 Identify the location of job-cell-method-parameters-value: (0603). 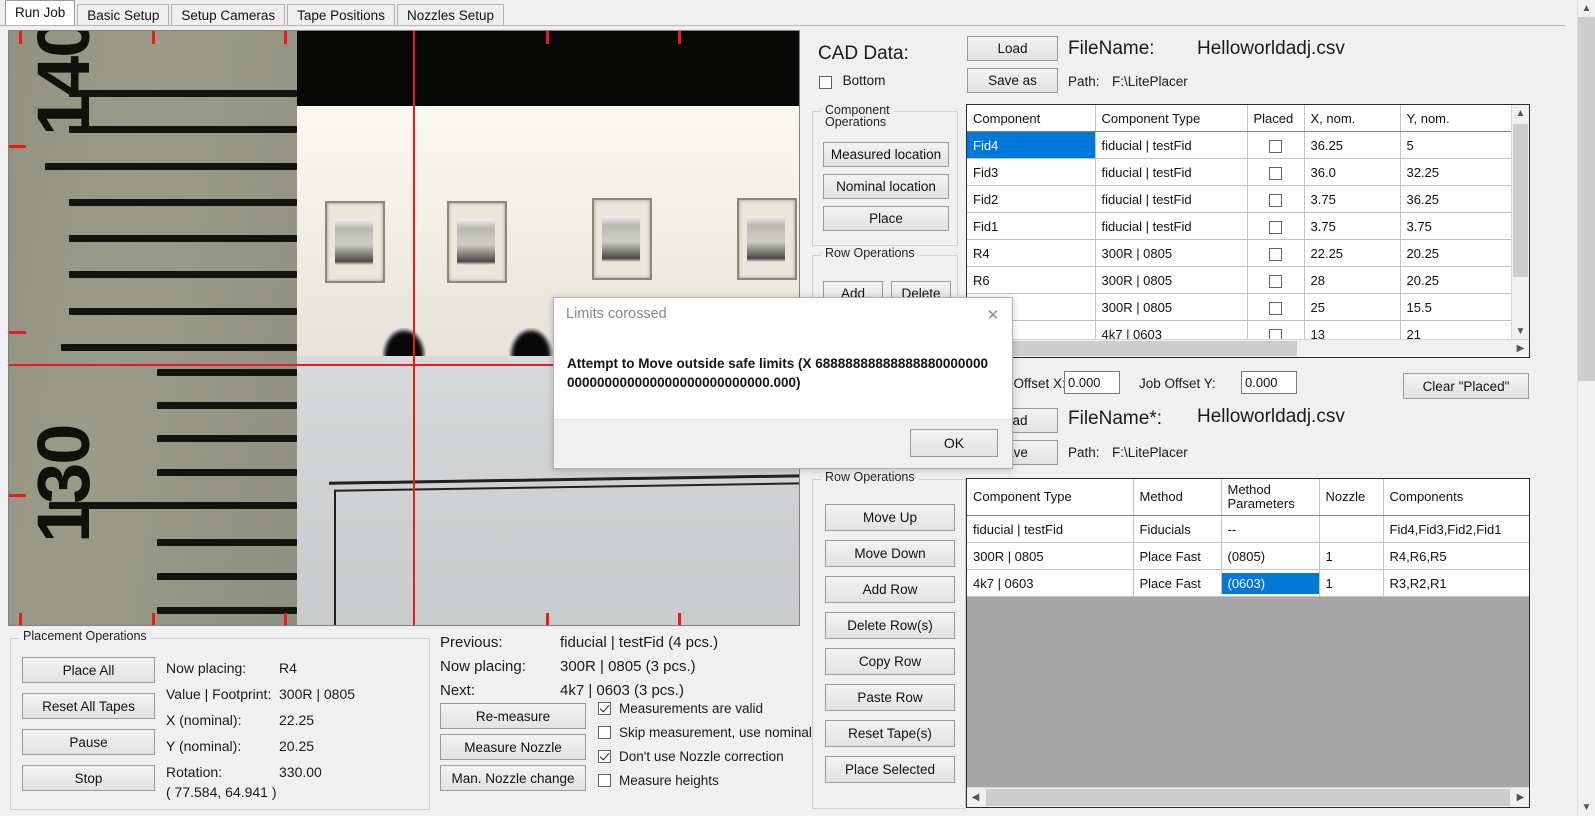
(1269, 583).